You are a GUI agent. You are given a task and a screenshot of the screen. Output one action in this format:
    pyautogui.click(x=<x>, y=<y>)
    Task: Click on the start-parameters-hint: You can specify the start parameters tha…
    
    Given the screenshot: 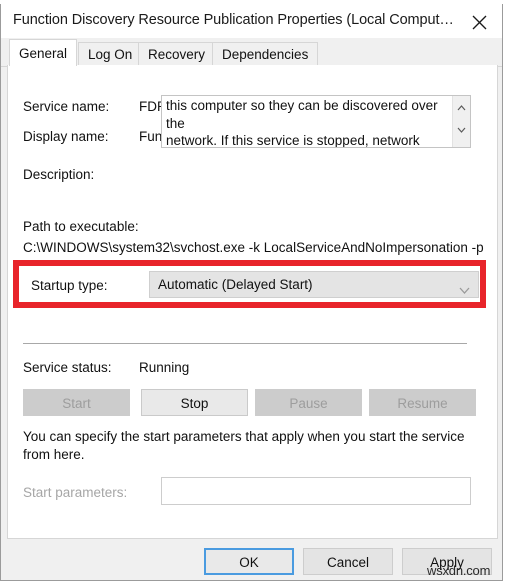 What is the action you would take?
    pyautogui.click(x=244, y=445)
    